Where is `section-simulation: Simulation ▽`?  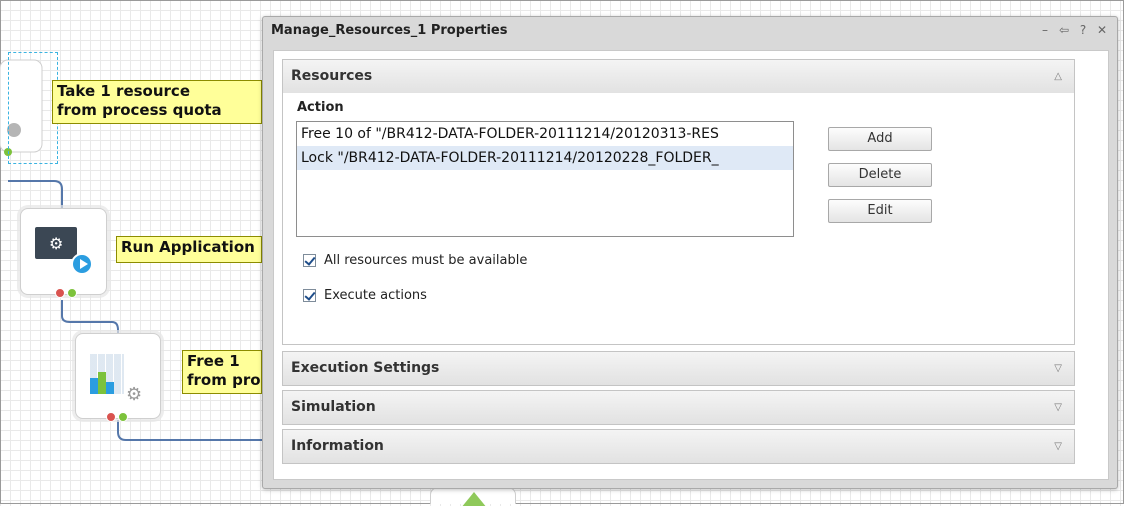 section-simulation: Simulation ▽ is located at coordinates (678, 407).